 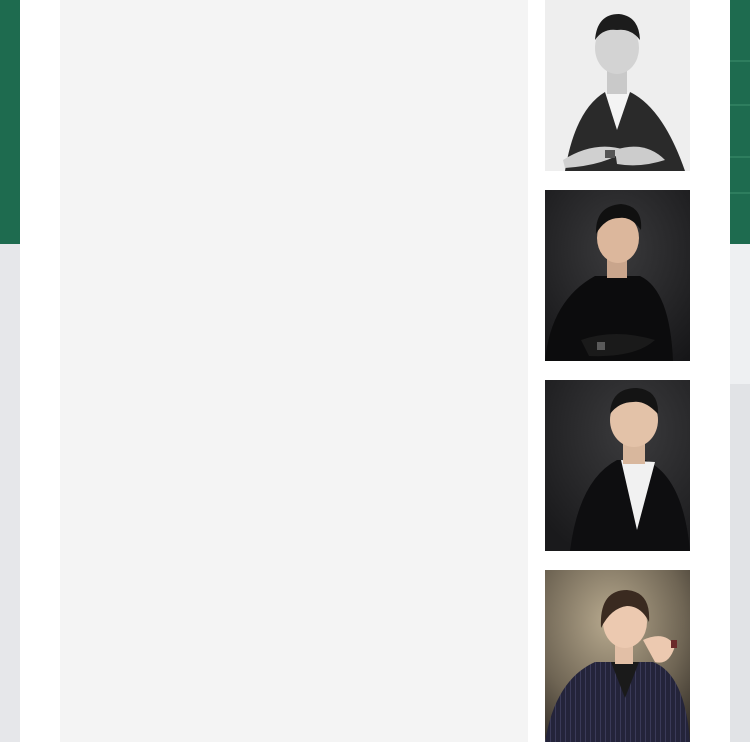 I want to click on background-green-left, so click(x=10, y=122).